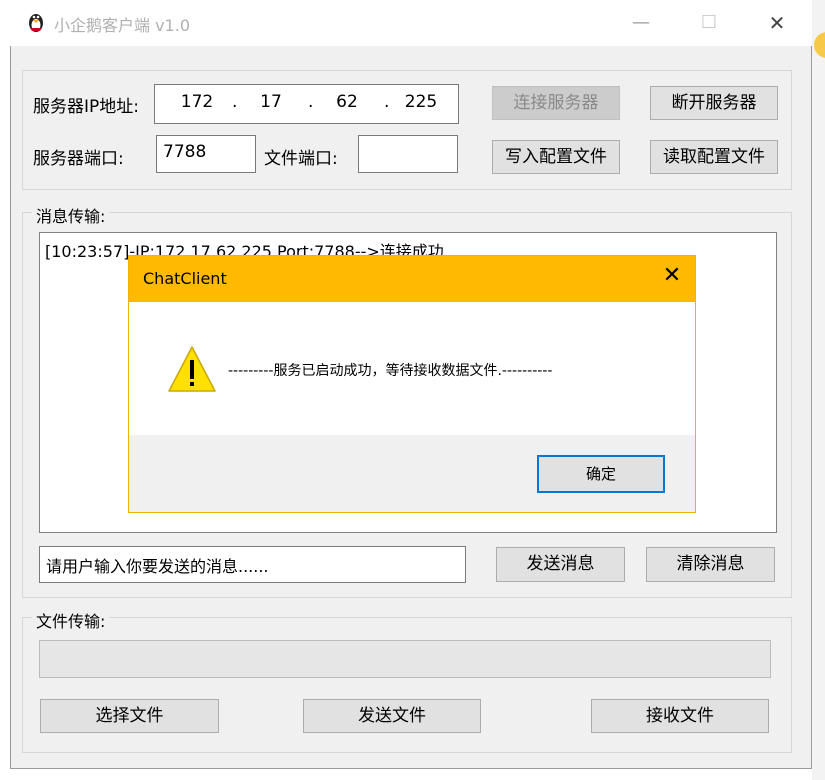 The image size is (825, 780). What do you see at coordinates (421, 102) in the screenshot?
I see `ip-octet-4: 225` at bounding box center [421, 102].